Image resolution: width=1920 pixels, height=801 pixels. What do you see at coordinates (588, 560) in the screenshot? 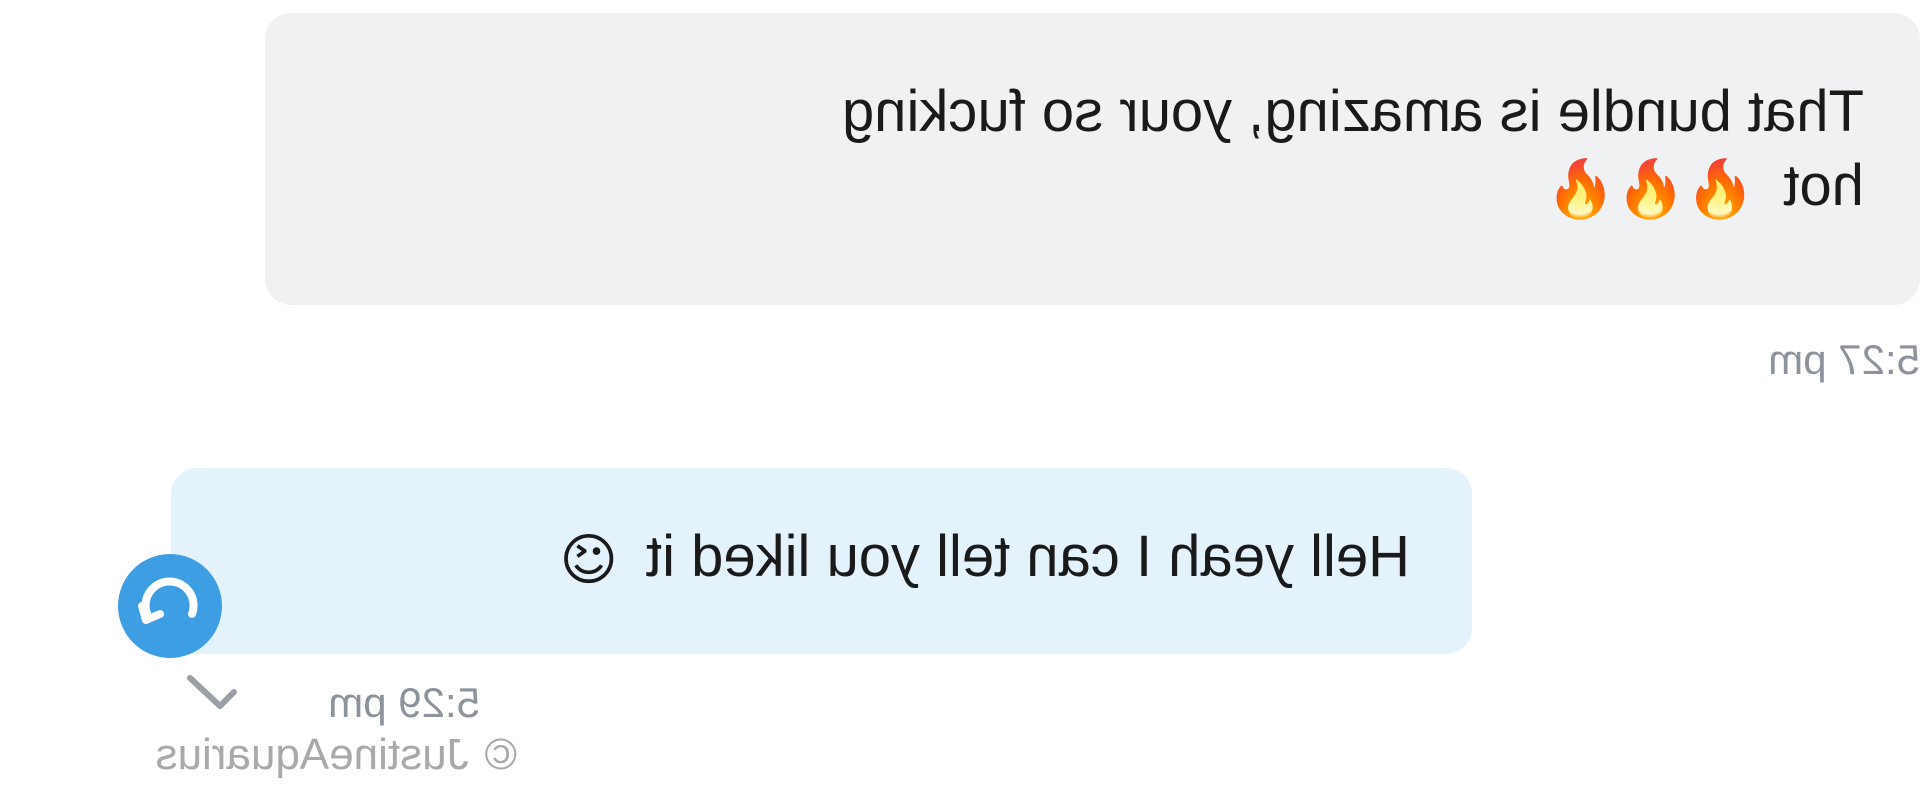
I see `wink-emoji: 😉` at bounding box center [588, 560].